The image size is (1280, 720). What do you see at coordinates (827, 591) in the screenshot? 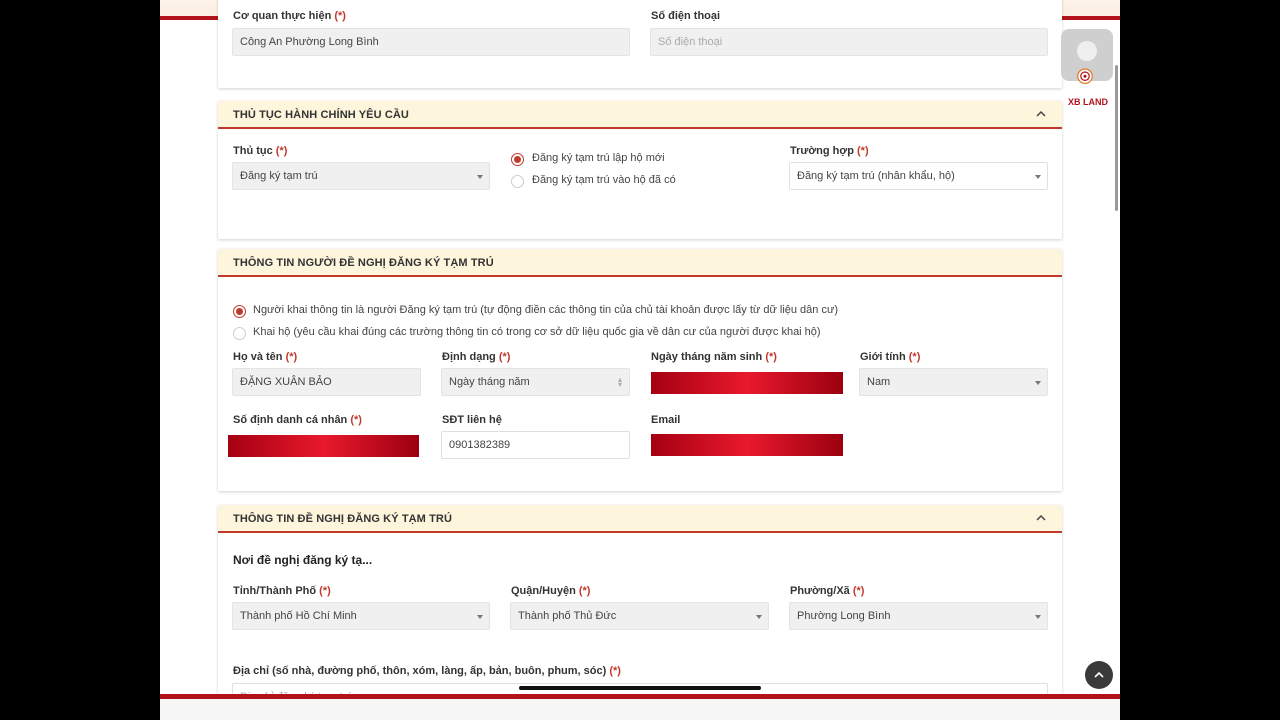
I see `ward-label: Phường/Xã (*)` at bounding box center [827, 591].